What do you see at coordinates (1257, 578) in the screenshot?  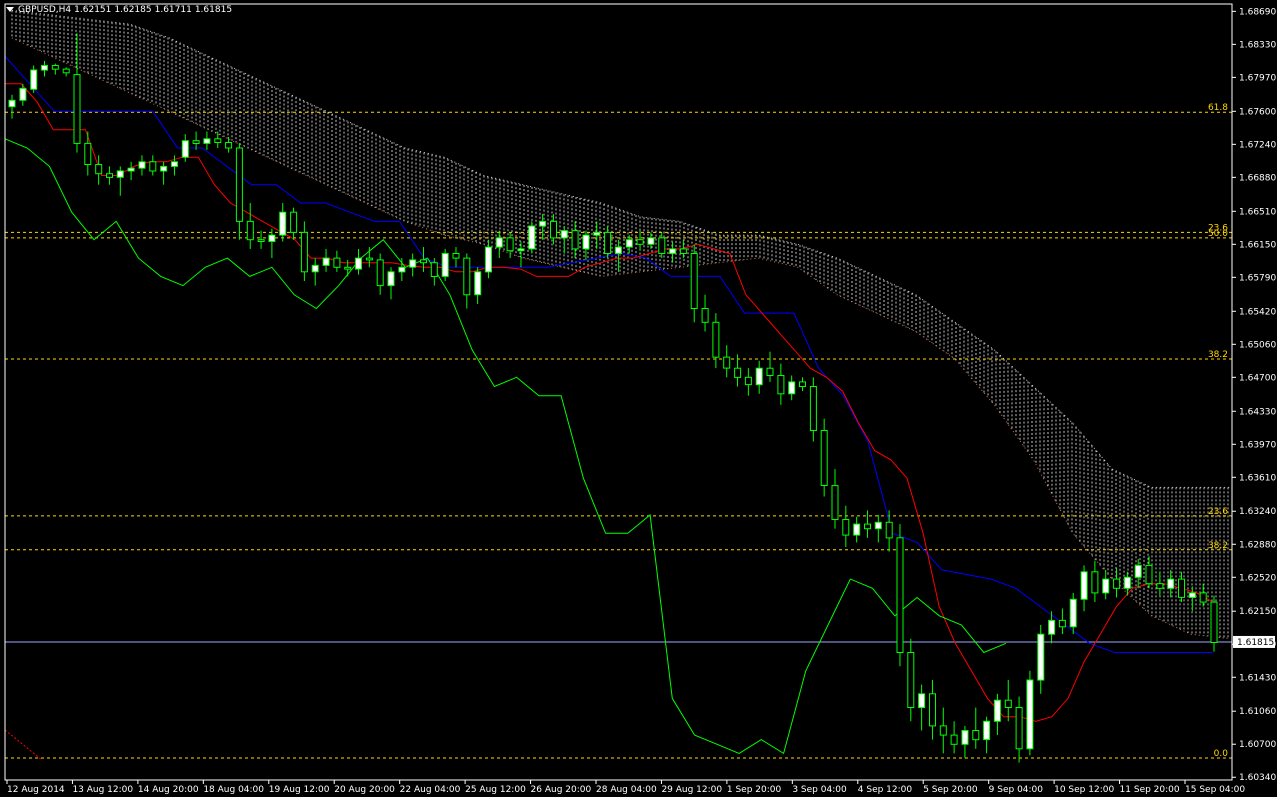 I see `y-tick-label: 1.62520` at bounding box center [1257, 578].